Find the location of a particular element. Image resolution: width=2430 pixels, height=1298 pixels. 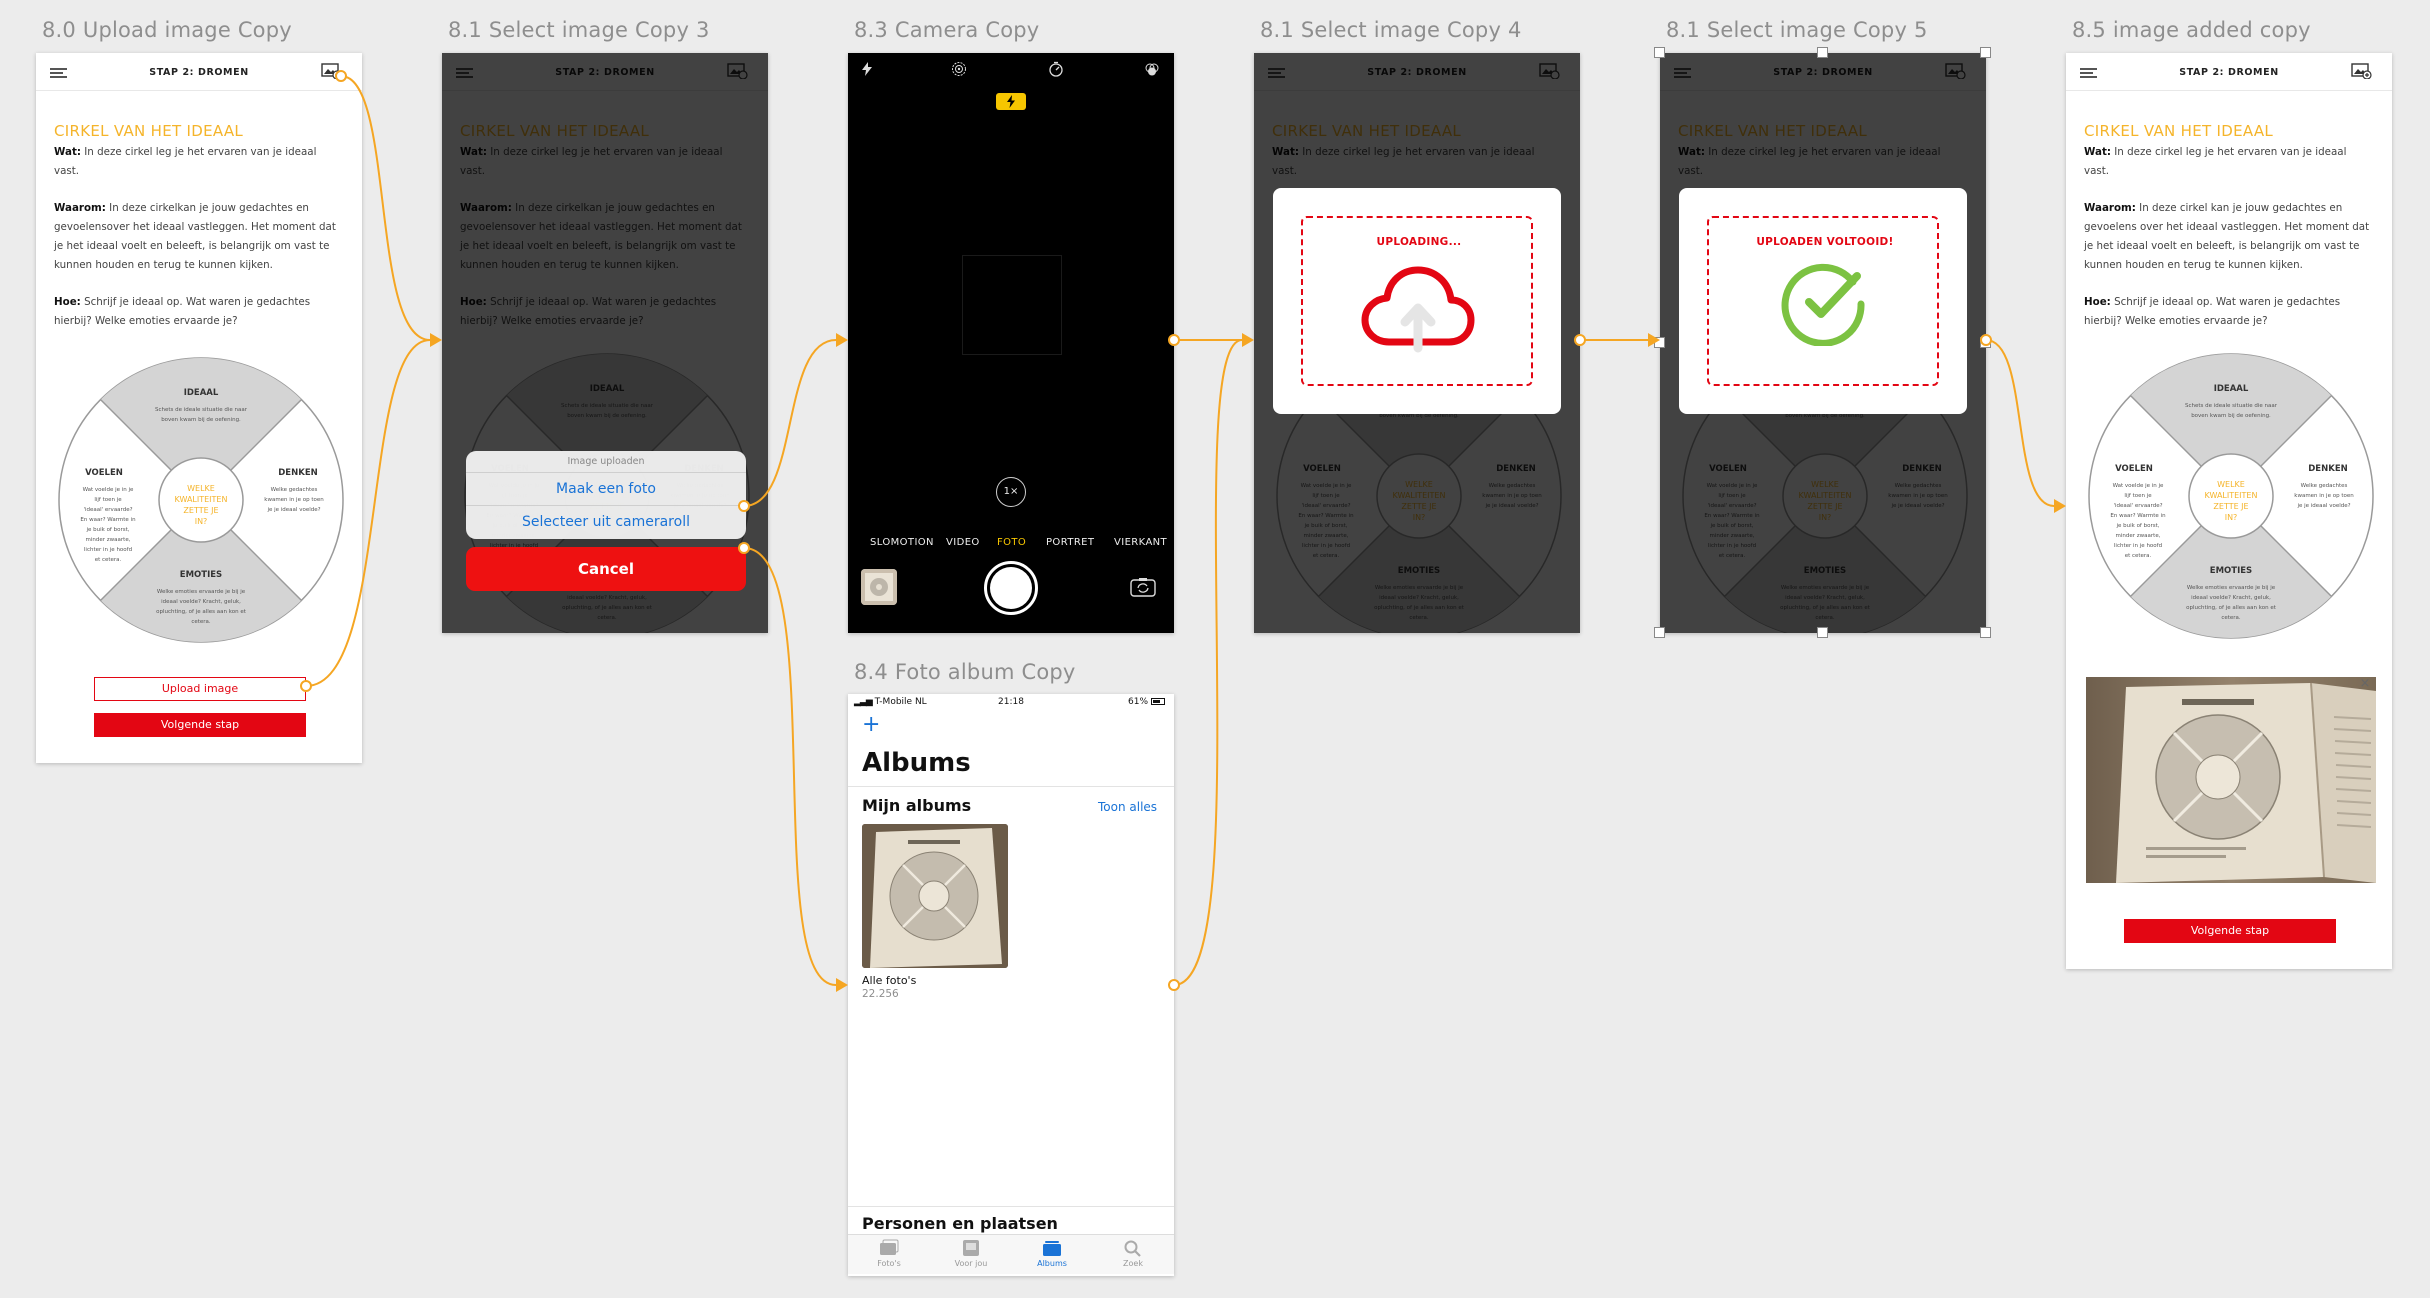

flow-link-upload-to-select is located at coordinates (368, 513).